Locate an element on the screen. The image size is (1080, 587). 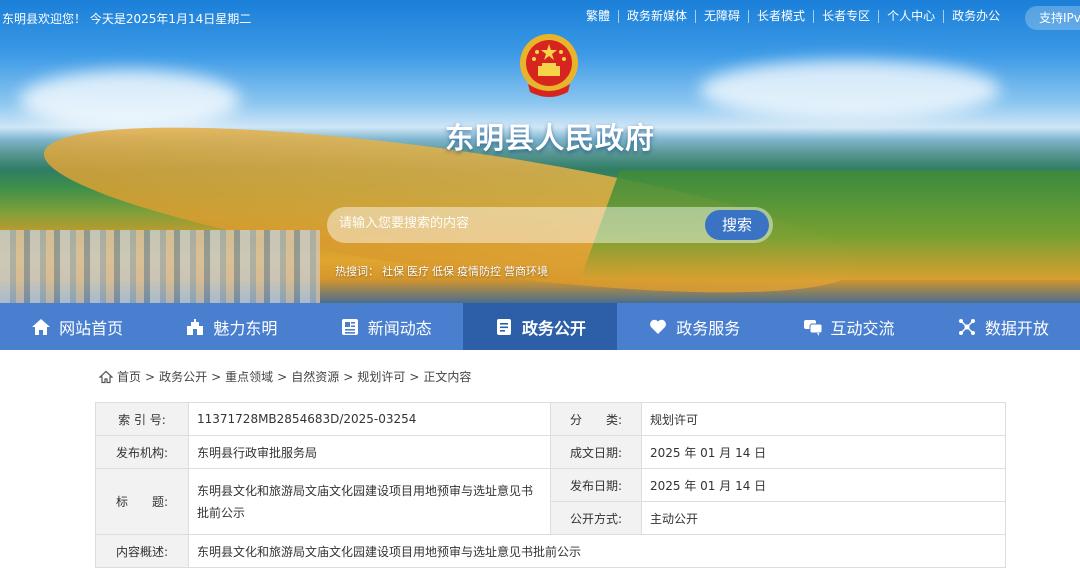
publisher-label: 发布机构: is located at coordinates (142, 452).